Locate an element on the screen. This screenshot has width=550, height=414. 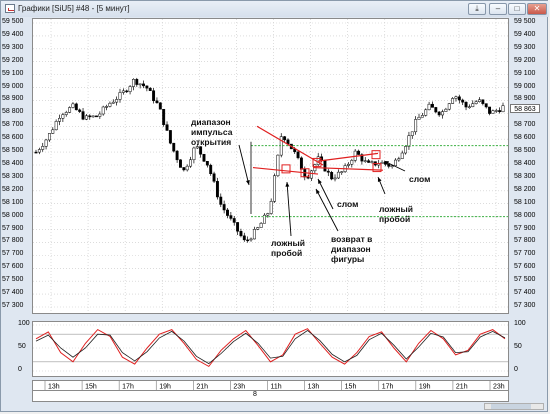
download-icon: ⤓ is located at coordinates (477, 9).